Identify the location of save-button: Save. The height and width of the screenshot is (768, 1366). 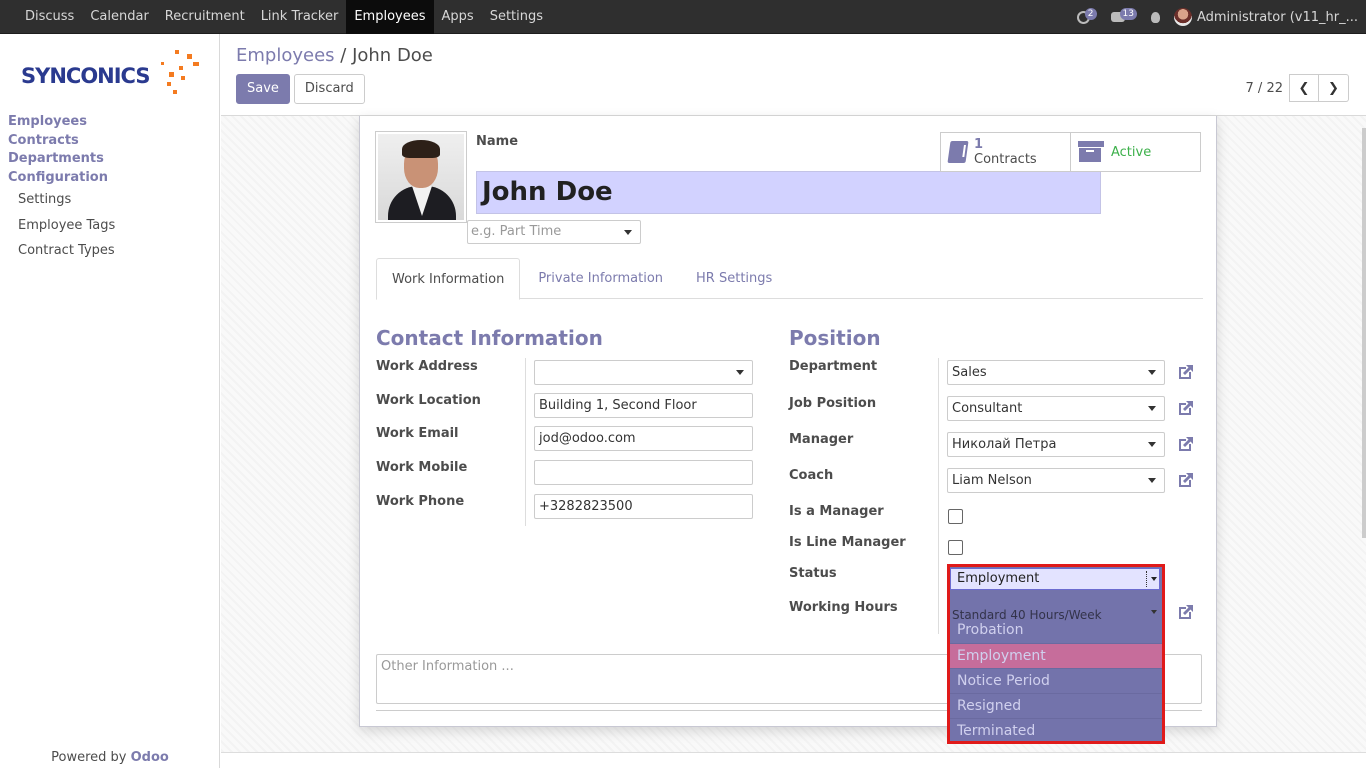
(263, 89).